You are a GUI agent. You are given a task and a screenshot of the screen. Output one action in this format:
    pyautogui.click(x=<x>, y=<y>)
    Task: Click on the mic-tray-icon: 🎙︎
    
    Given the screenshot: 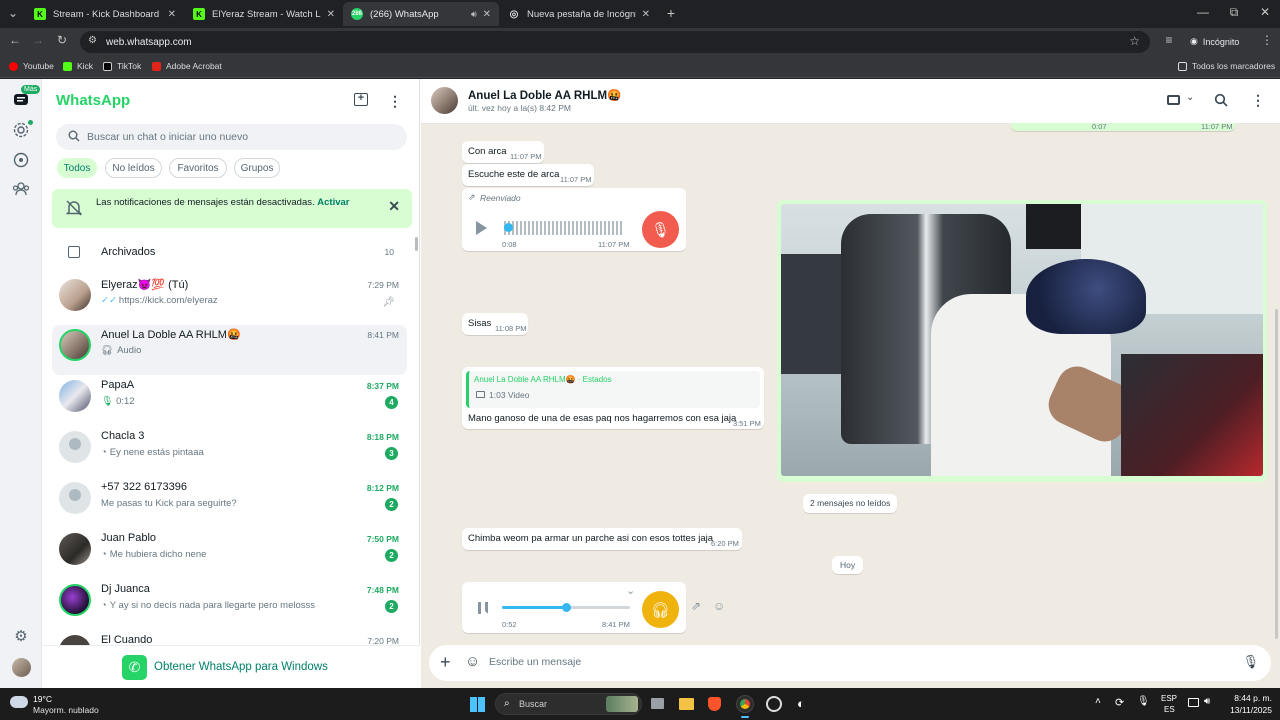 What is the action you would take?
    pyautogui.click(x=1143, y=701)
    